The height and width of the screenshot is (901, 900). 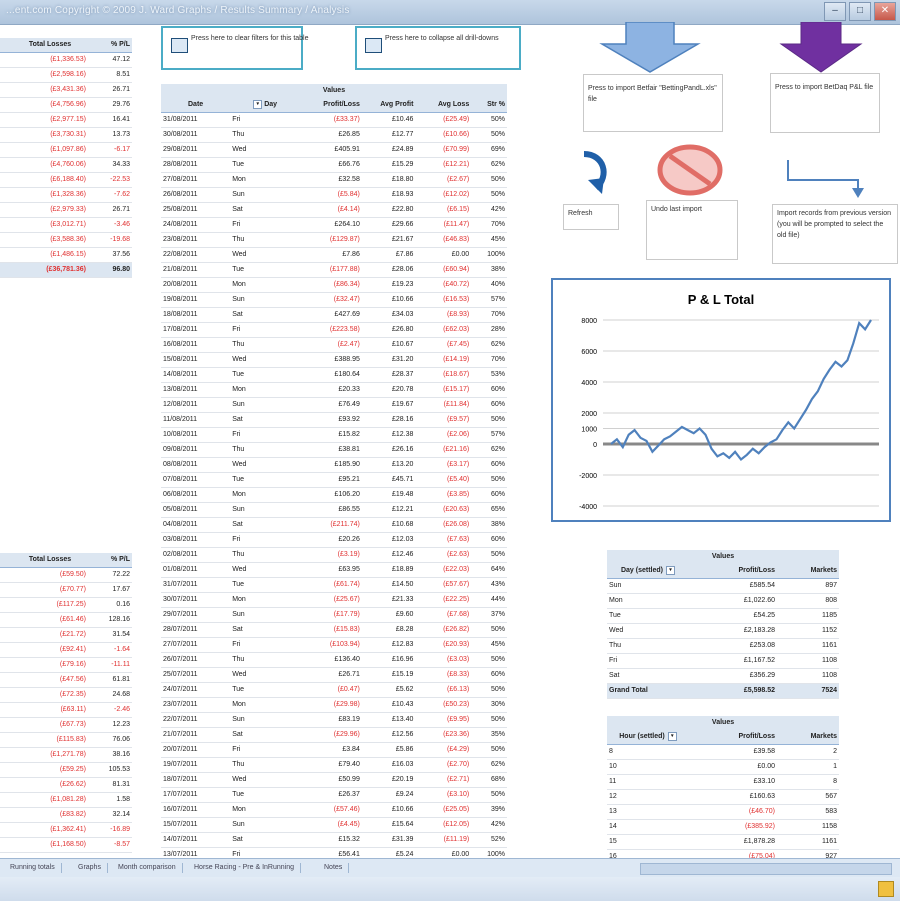 I want to click on table-row: 24/07/2011 Tue (£0.47) £5.62 (£6.13) 50%, so click(x=334, y=690).